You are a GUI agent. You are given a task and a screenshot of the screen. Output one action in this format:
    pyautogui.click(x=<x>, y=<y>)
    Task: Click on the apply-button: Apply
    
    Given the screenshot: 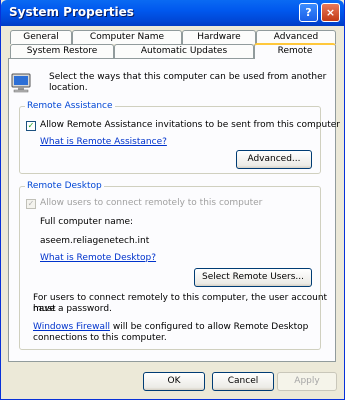 What is the action you would take?
    pyautogui.click(x=307, y=381)
    